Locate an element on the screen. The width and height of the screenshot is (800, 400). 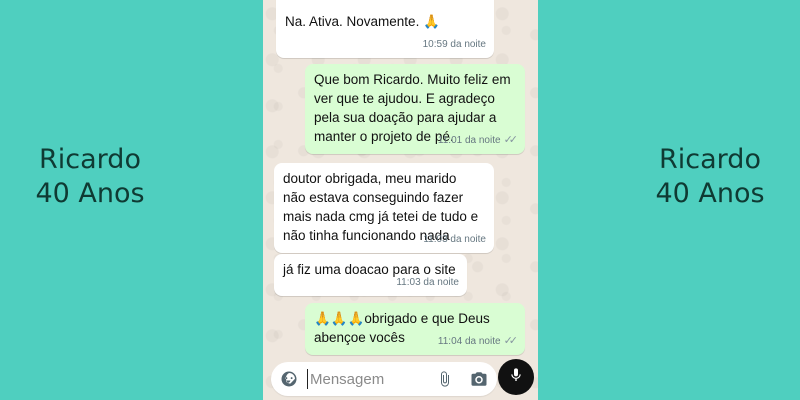
message-bubble: Na. Ativa. Novamente. 🙏 10:59 da noite is located at coordinates (385, 29).